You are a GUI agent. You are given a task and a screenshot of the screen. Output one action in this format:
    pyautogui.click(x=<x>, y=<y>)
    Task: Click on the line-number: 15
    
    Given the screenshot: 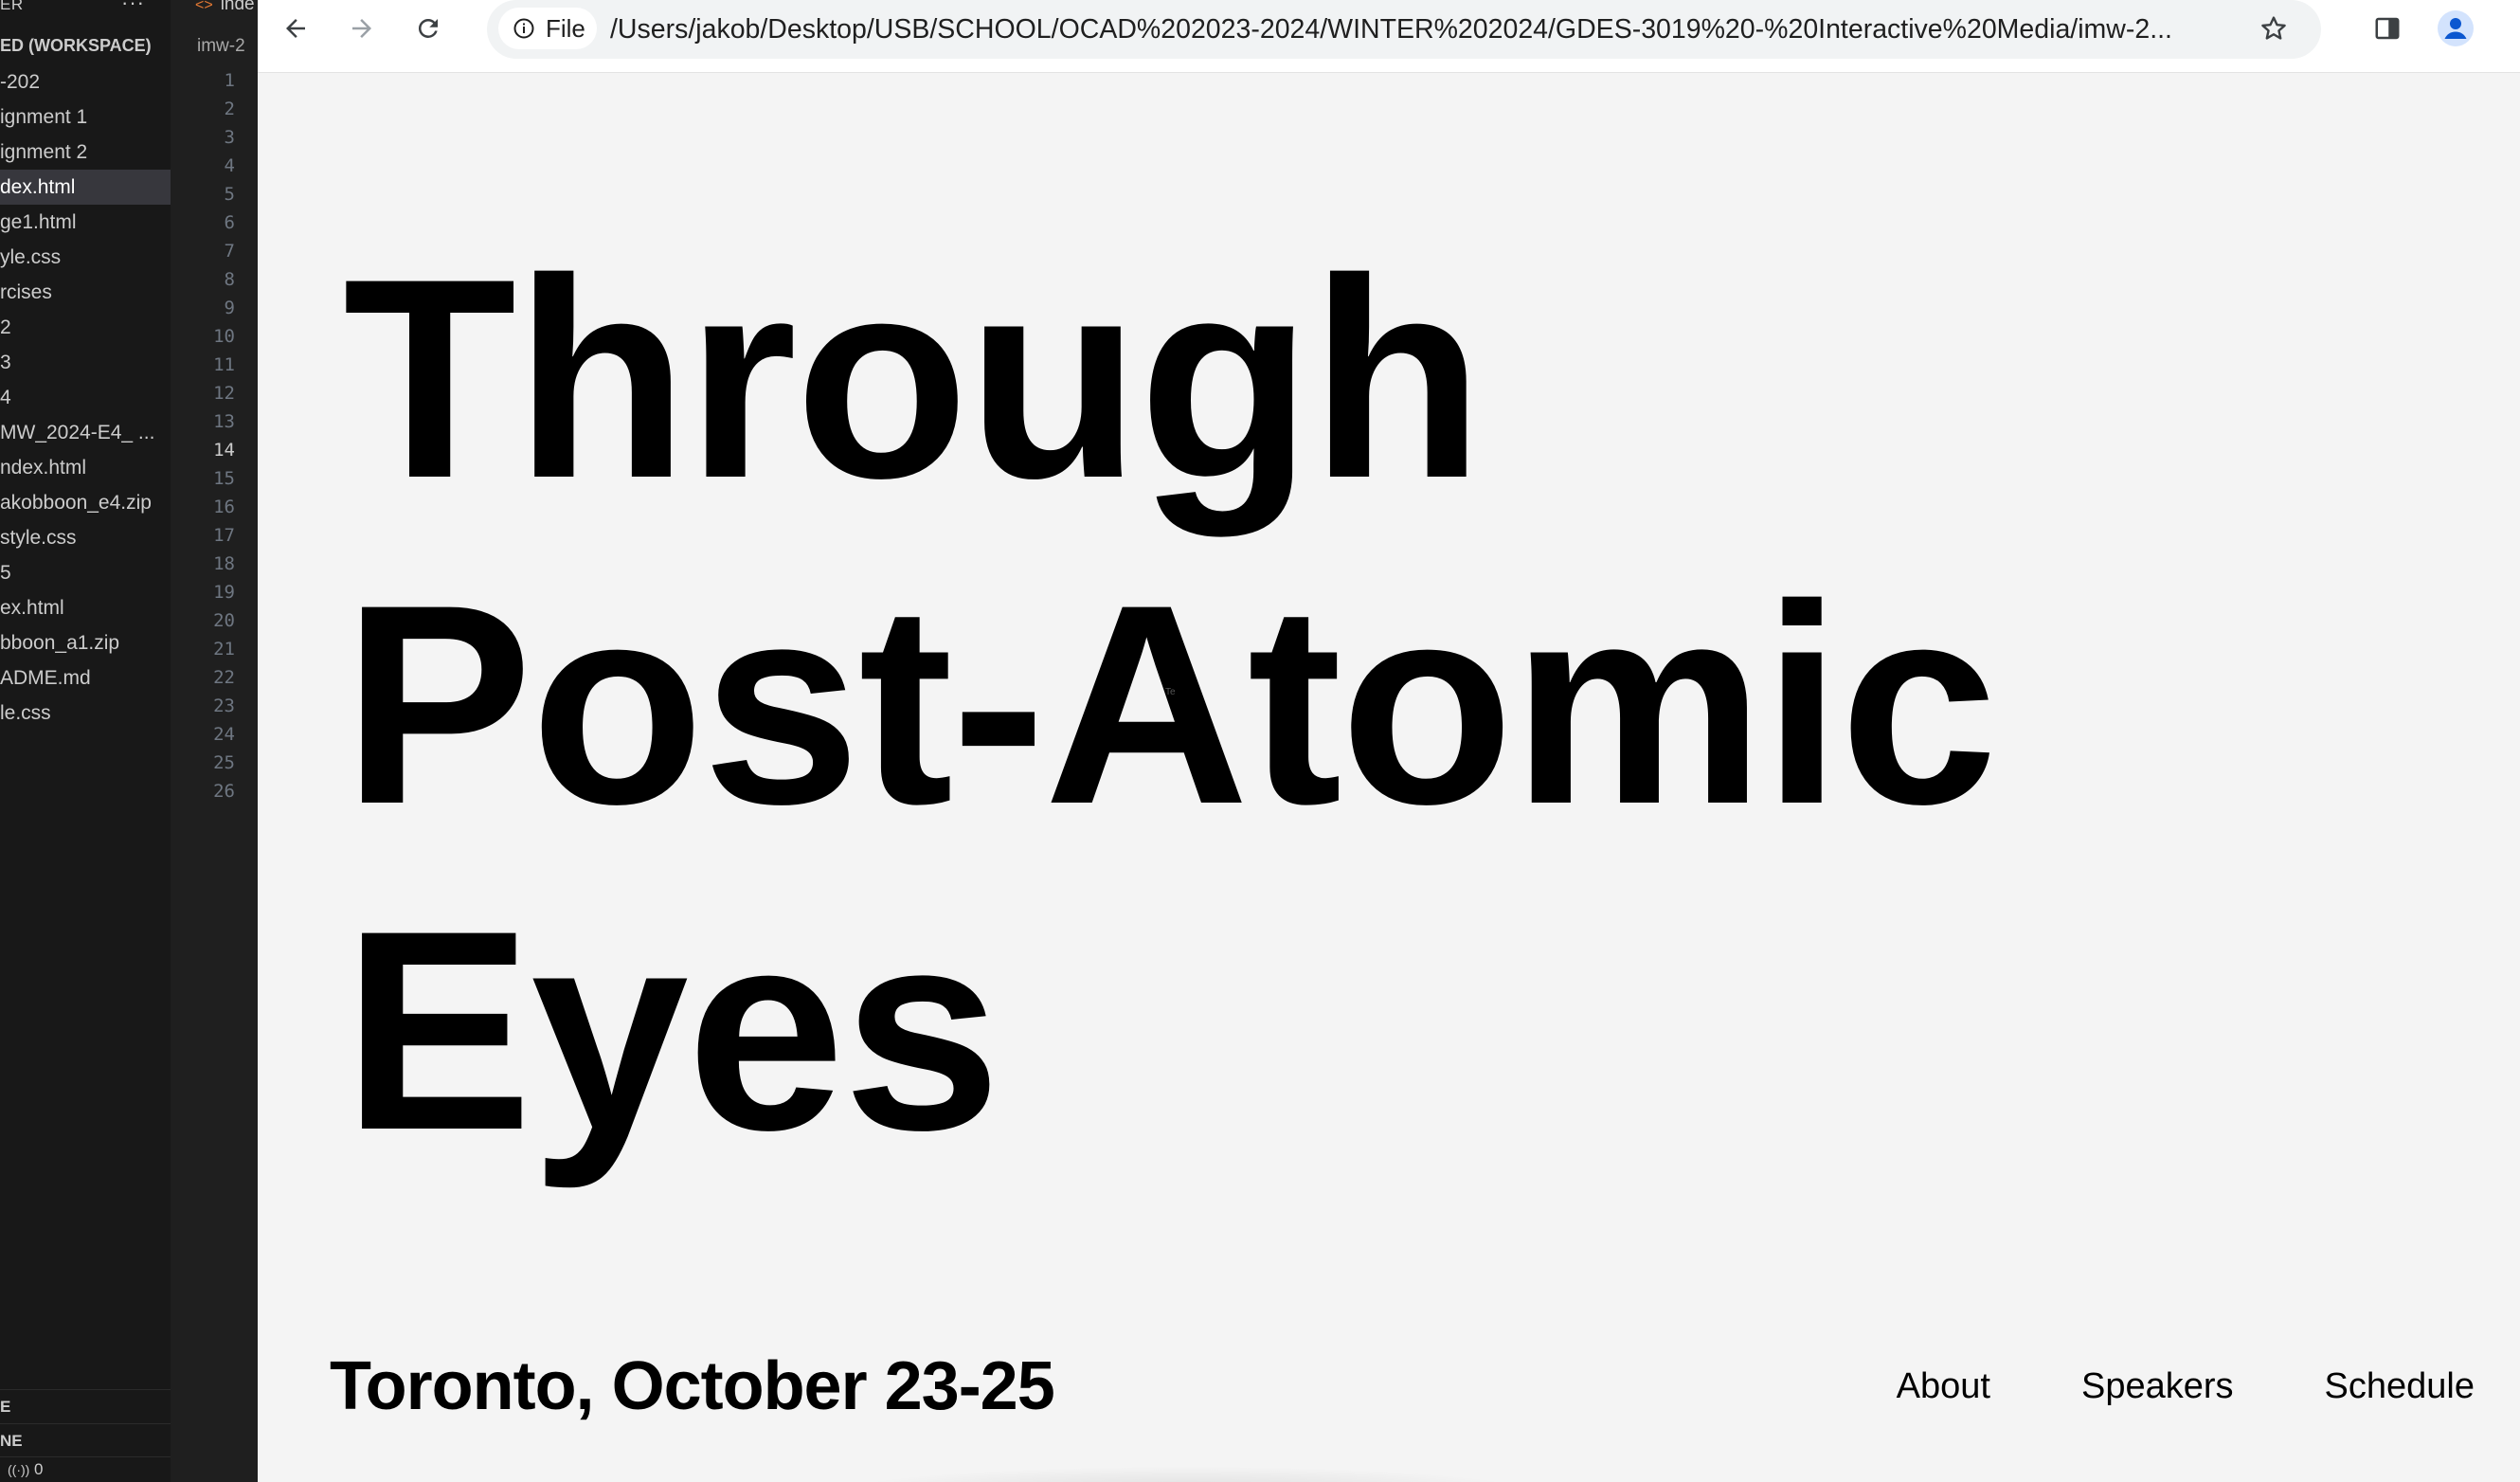 What is the action you would take?
    pyautogui.click(x=224, y=479)
    